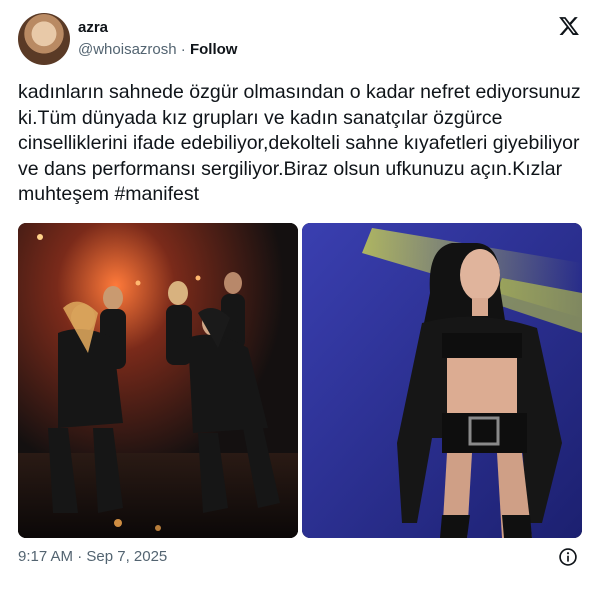 Image resolution: width=600 pixels, height=589 pixels. Describe the element at coordinates (93, 28) in the screenshot. I see `author-display-name: azra` at that location.